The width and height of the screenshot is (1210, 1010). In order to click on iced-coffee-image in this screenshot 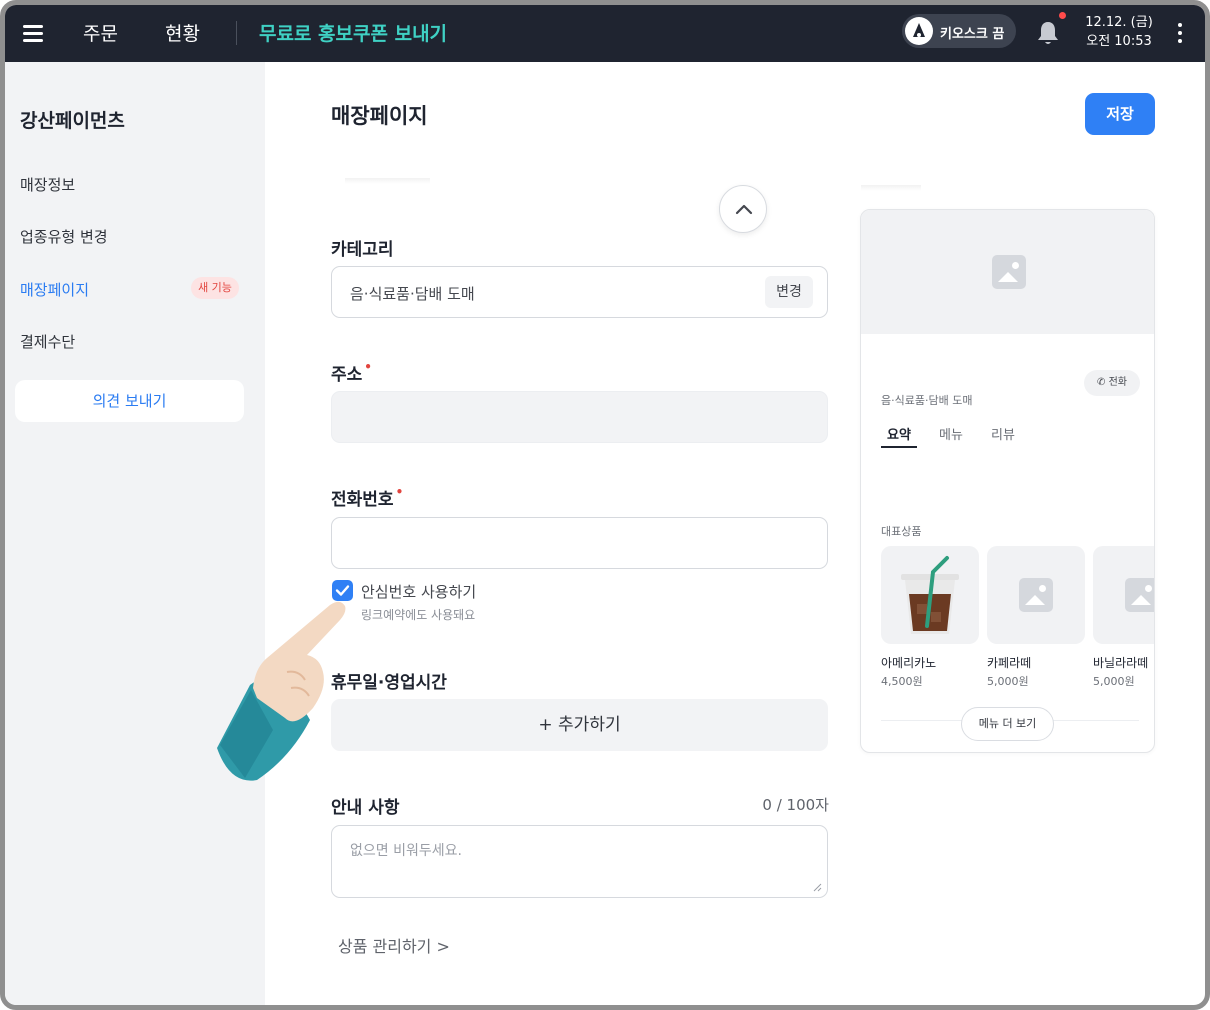, I will do `click(930, 595)`.